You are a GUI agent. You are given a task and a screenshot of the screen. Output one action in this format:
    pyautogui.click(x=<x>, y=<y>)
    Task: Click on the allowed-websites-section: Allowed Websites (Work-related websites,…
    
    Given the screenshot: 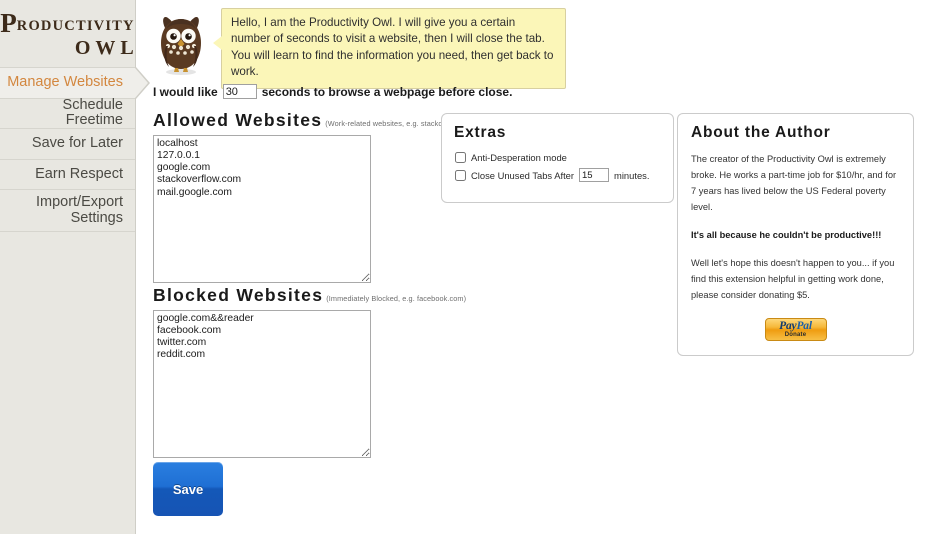 What is the action you would take?
    pyautogui.click(x=319, y=196)
    